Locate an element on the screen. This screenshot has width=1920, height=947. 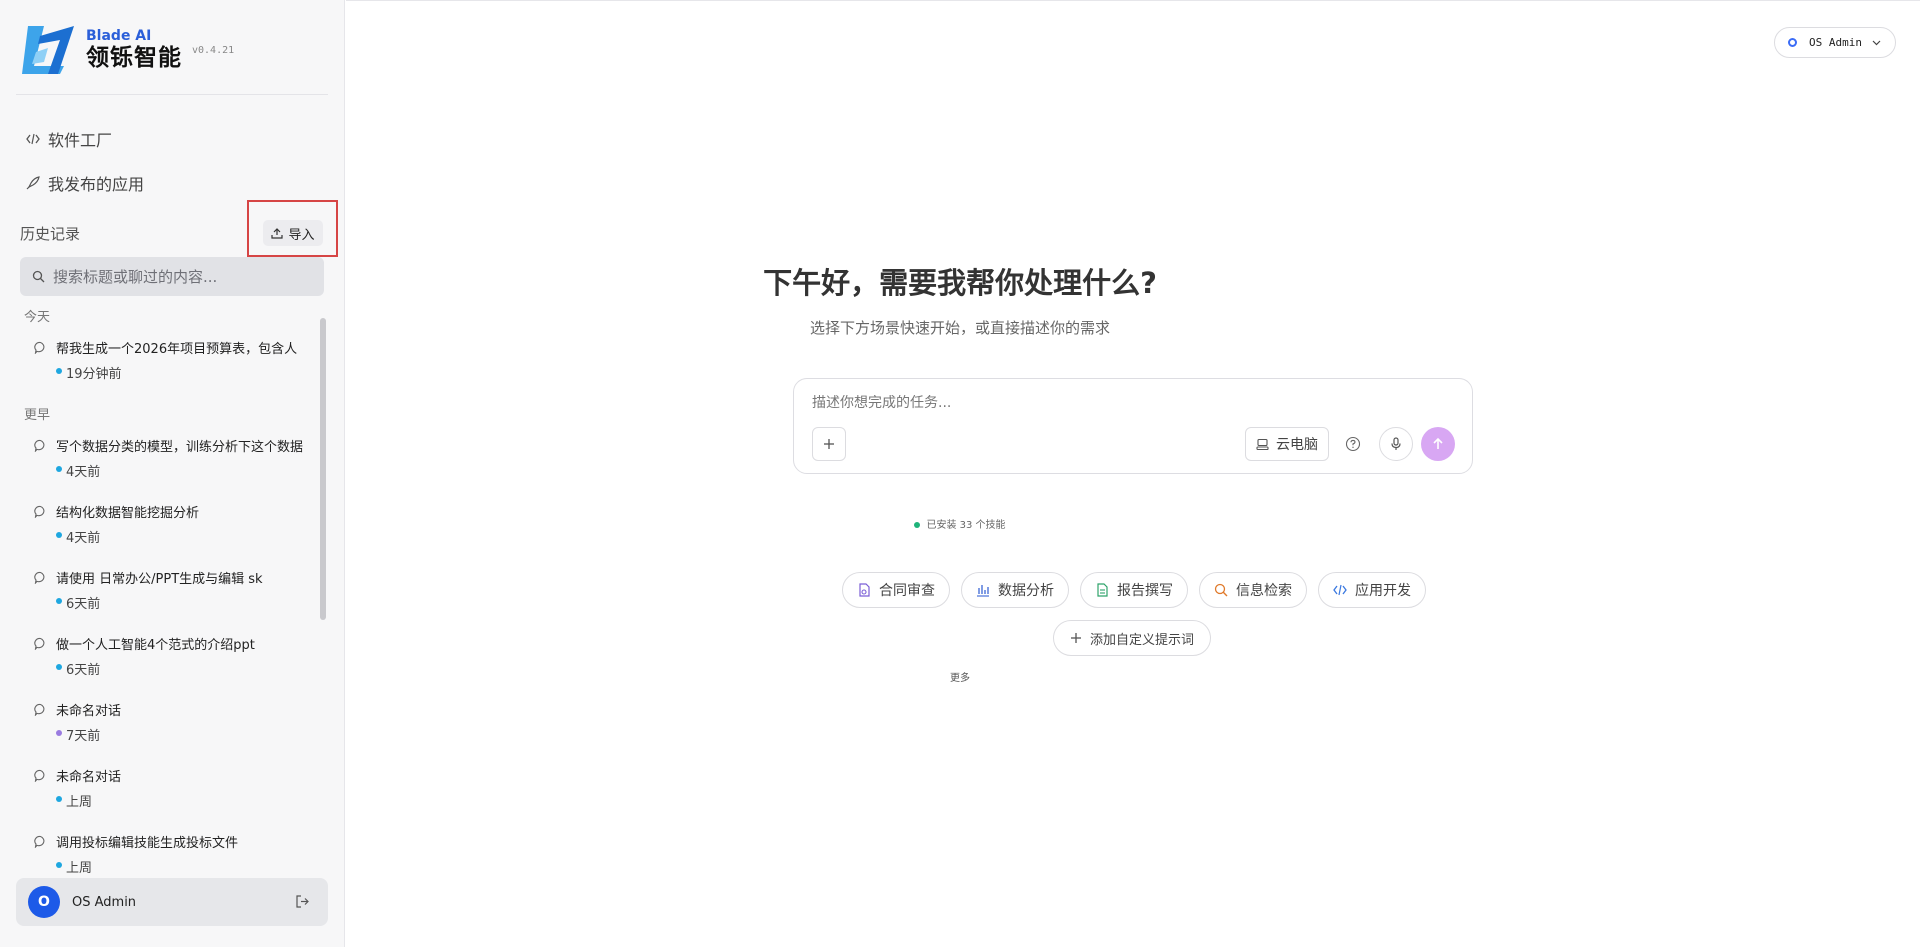
rocket-icon is located at coordinates (33, 183).